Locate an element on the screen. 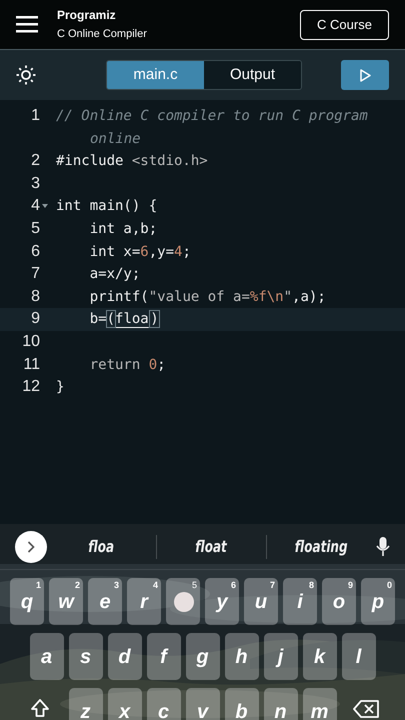  code-line: int main() { is located at coordinates (107, 206).